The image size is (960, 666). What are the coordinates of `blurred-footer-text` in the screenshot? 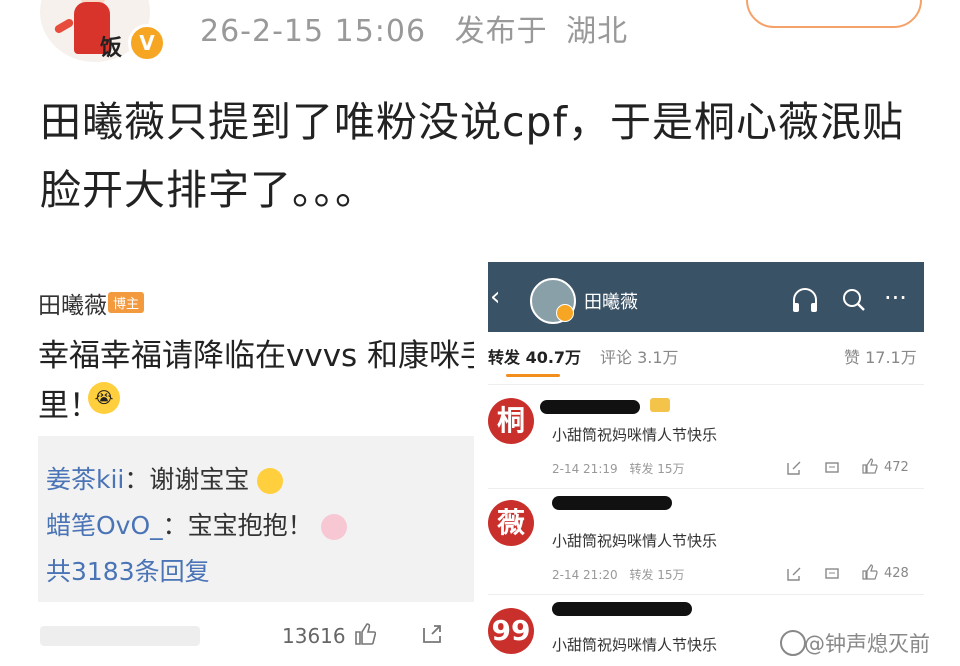 It's located at (120, 636).